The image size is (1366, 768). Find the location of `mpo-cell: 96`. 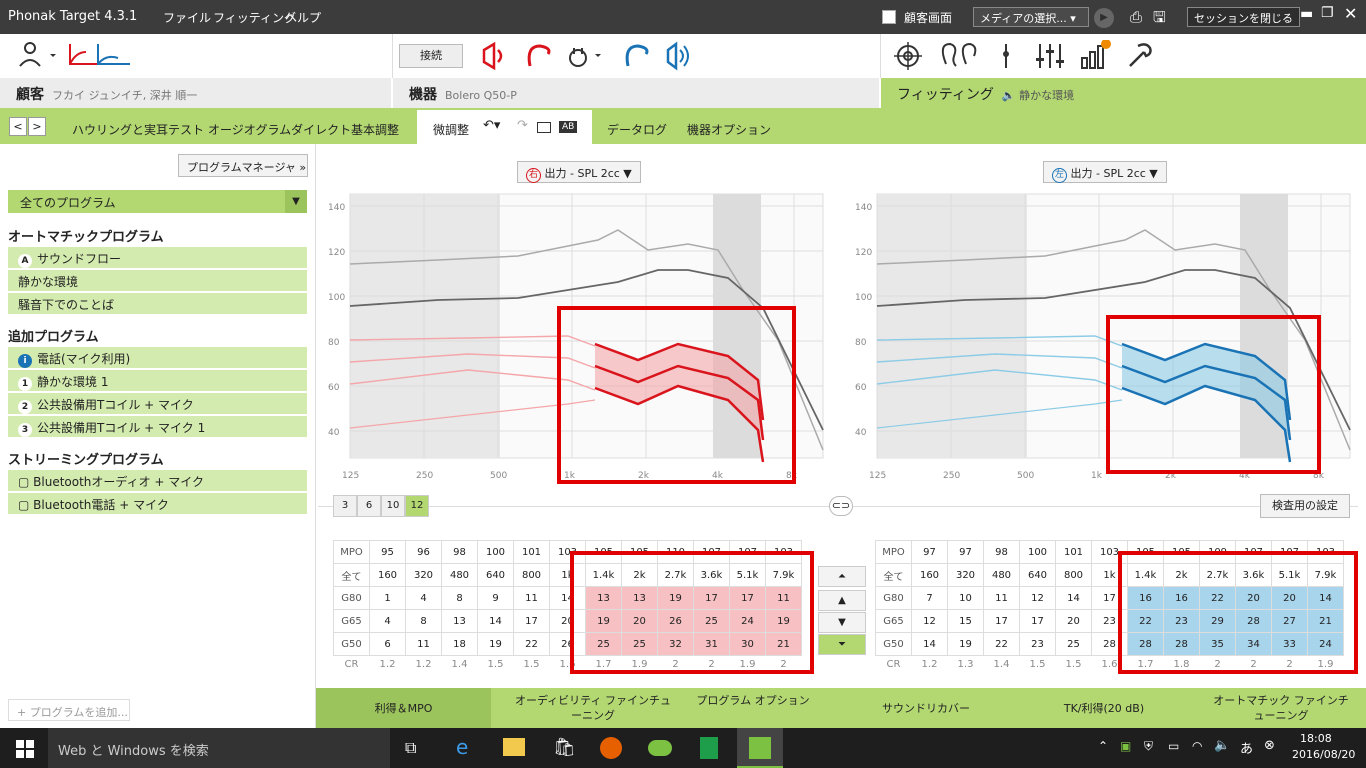

mpo-cell: 96 is located at coordinates (423, 552).